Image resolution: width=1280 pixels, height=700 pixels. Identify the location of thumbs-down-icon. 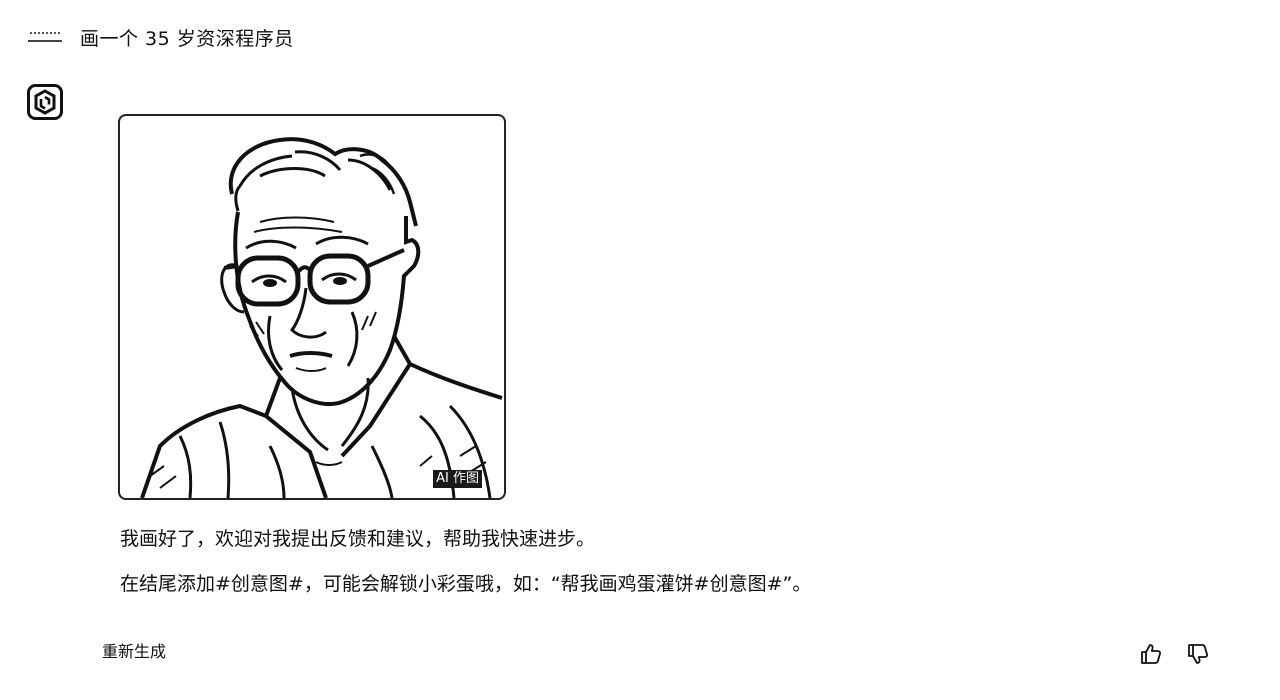
(1198, 654).